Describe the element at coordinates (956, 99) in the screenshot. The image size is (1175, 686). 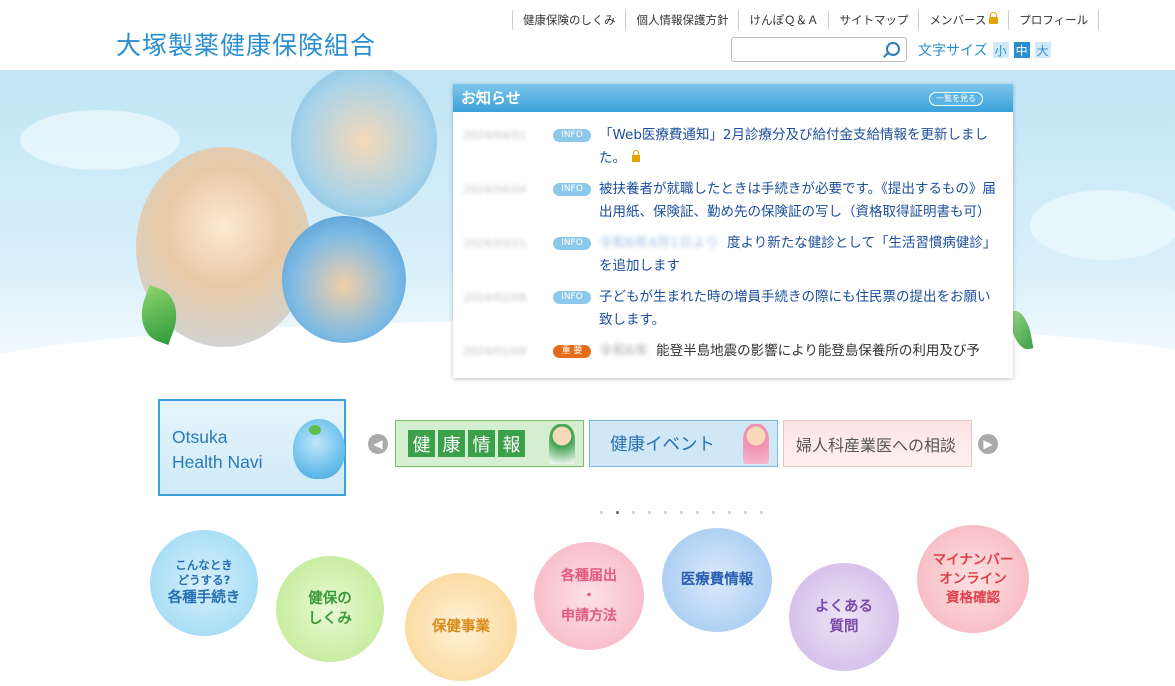
I see `news-more-button: 一覧を見る` at that location.